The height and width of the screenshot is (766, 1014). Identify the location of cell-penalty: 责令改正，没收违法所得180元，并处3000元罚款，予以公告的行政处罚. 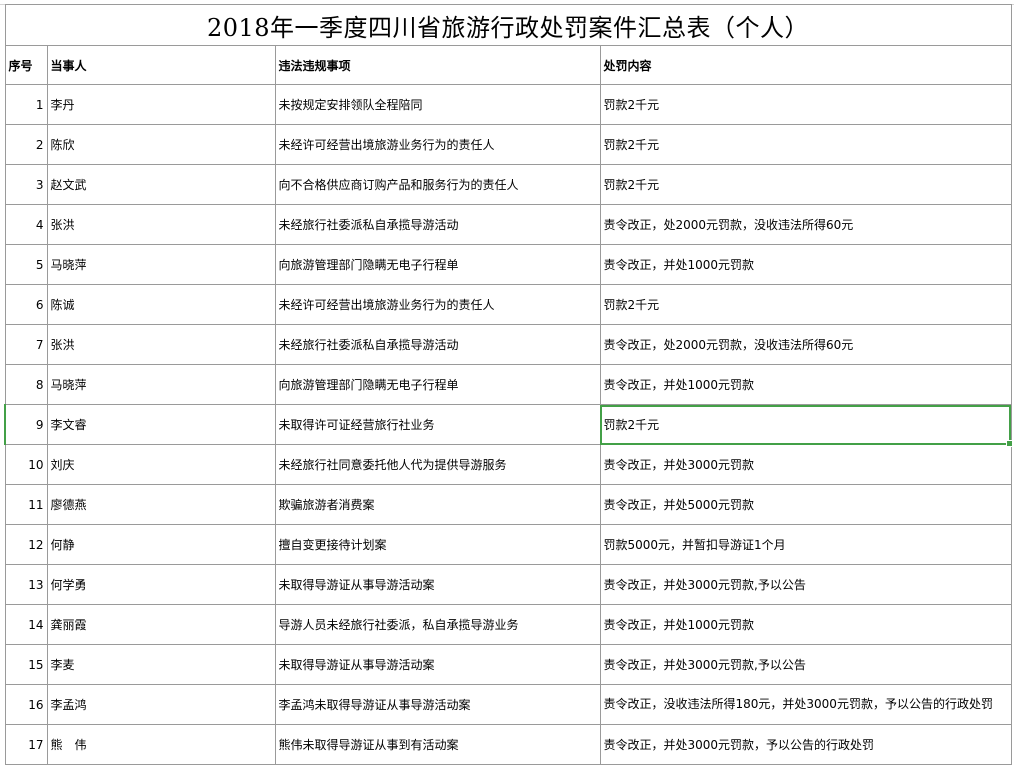
(805, 704).